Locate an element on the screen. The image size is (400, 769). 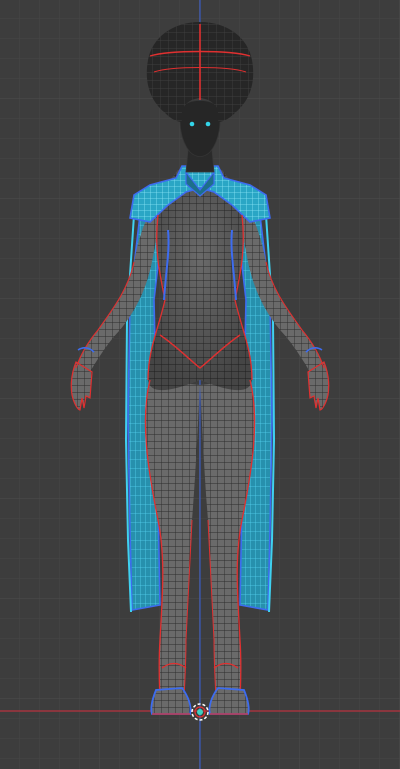
left-eye is located at coordinates (192, 124).